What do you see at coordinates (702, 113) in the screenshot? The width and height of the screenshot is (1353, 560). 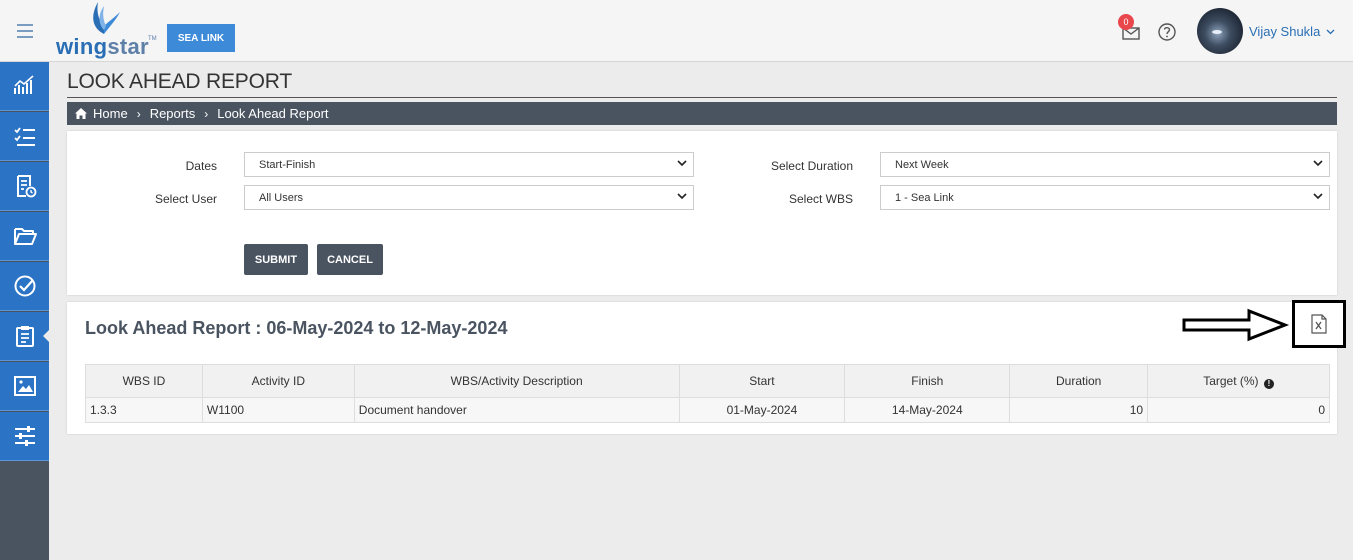 I see `breadcrumb: Home › Reports › Look Ahead Report` at bounding box center [702, 113].